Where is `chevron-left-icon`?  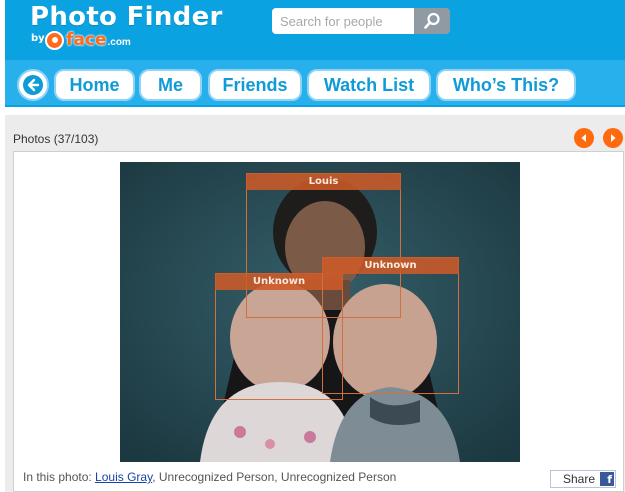
chevron-left-icon is located at coordinates (583, 138).